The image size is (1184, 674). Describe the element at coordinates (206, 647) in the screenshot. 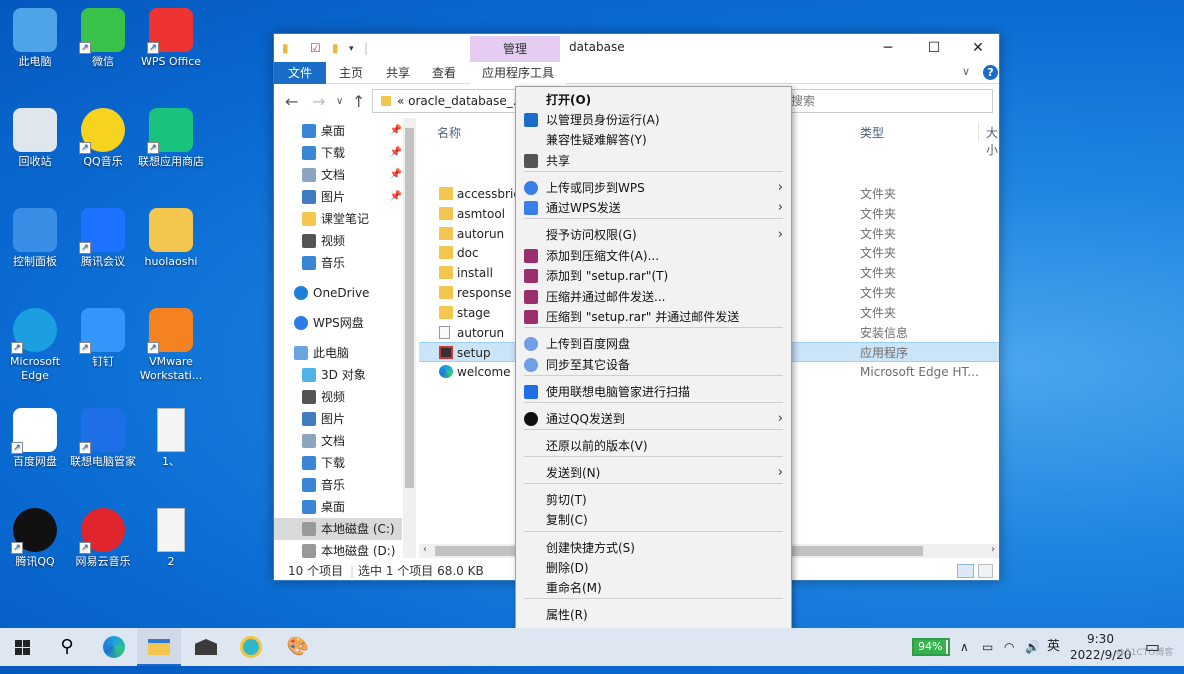

I see `taskbar-mail` at that location.